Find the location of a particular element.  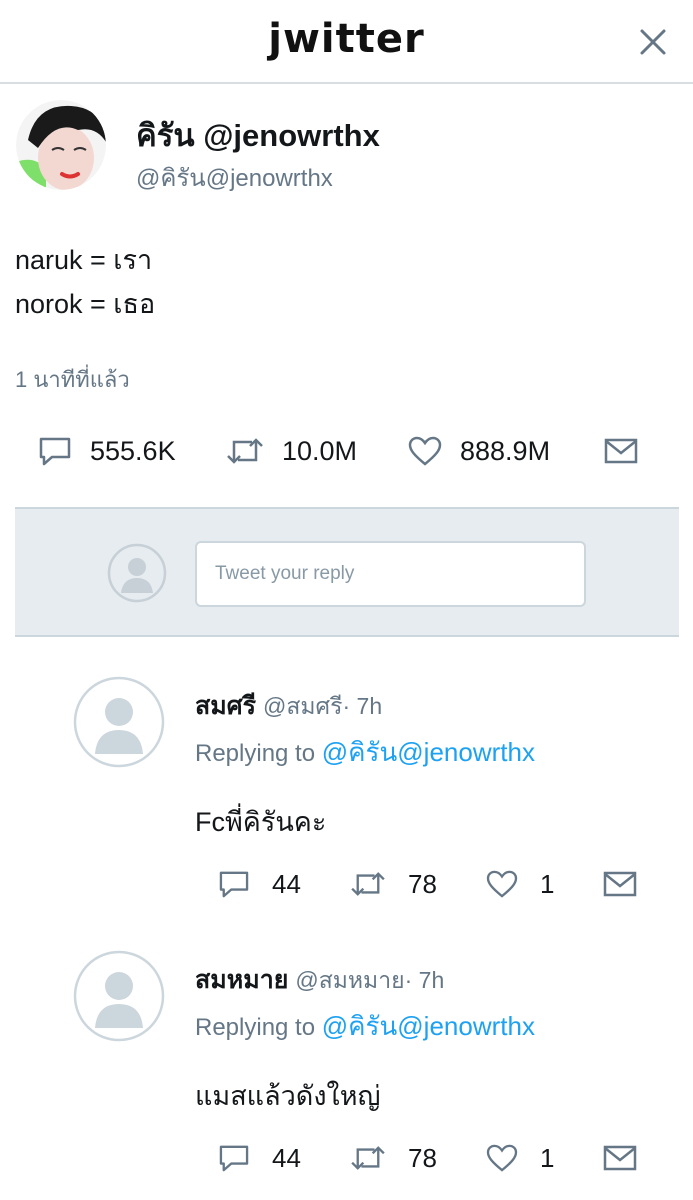

reply-action: 555.6K is located at coordinates (107, 451).